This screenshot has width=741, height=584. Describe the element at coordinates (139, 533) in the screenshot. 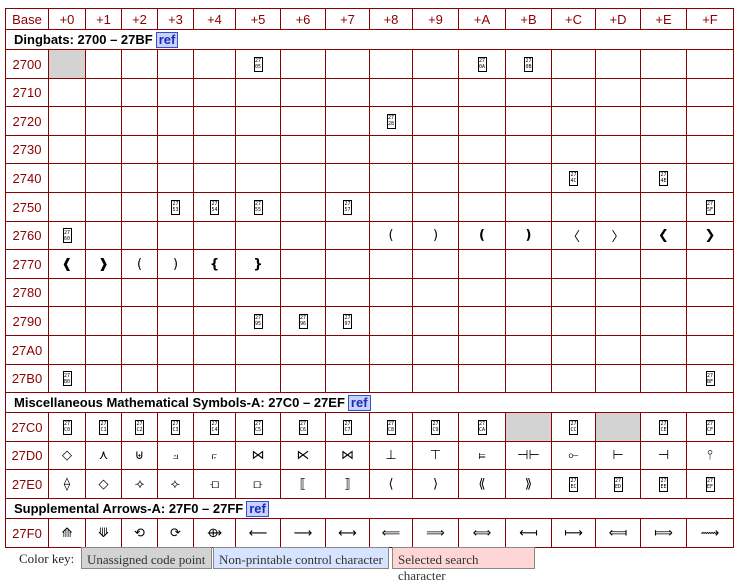

I see `code-point-cell: ⟲` at that location.